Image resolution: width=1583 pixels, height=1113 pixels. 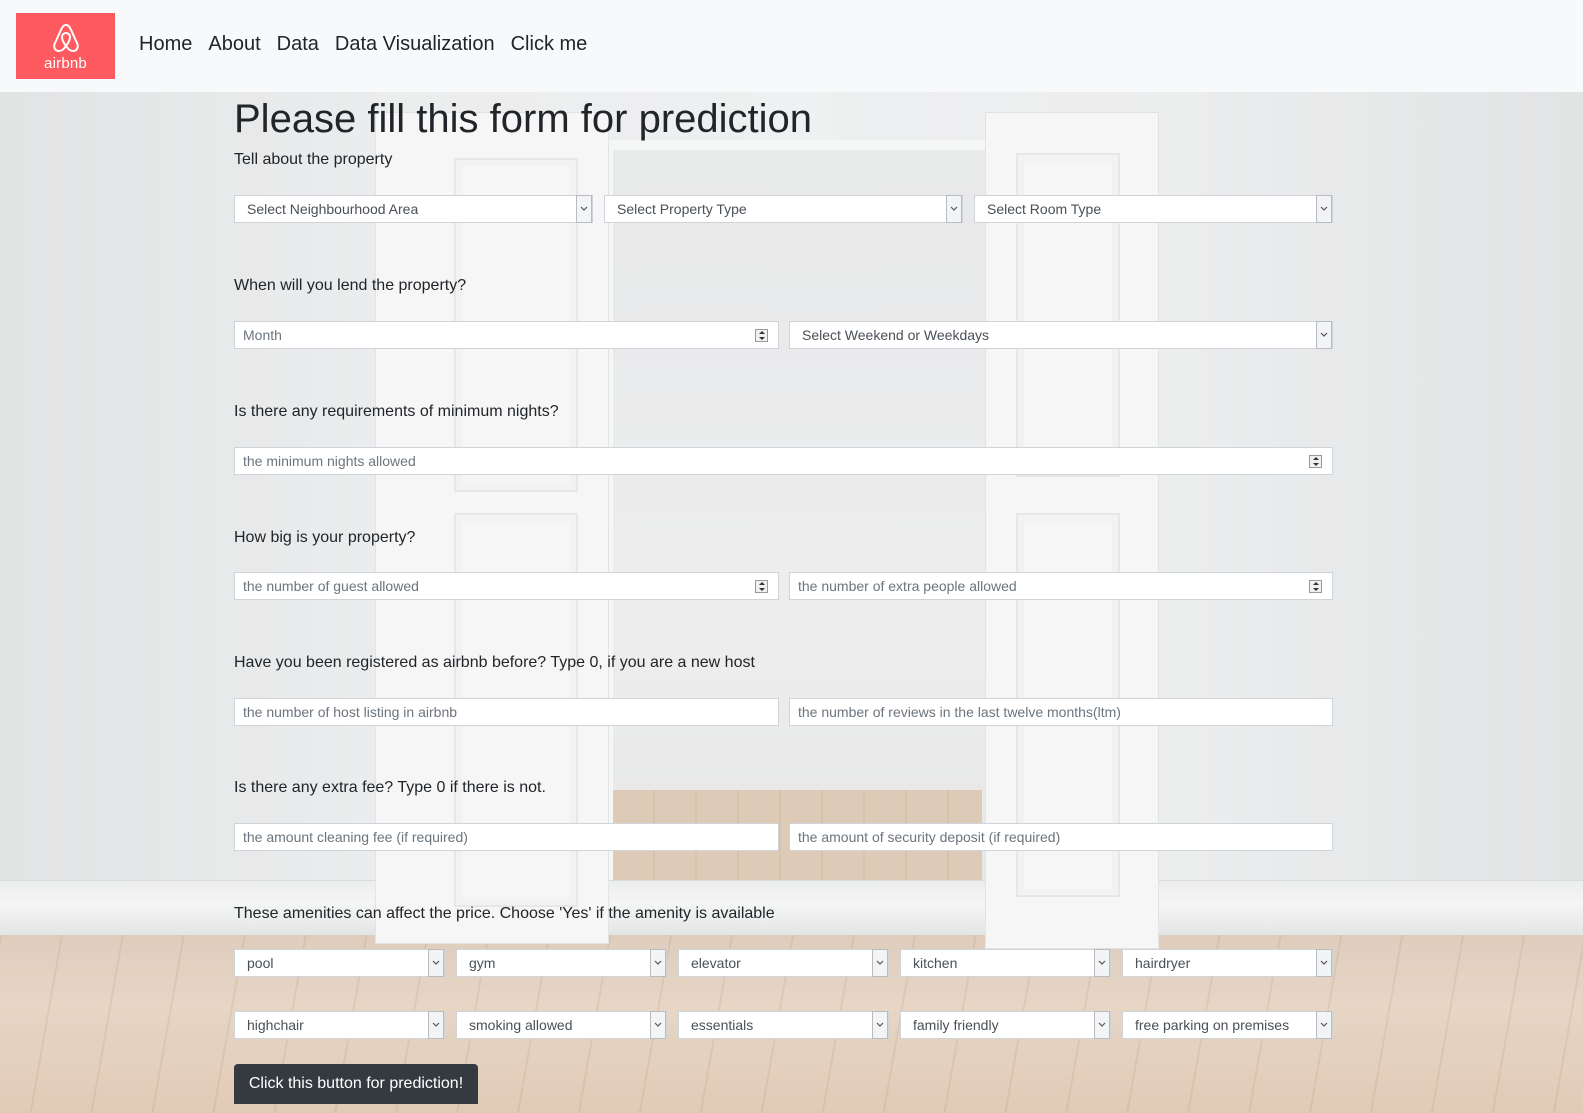 What do you see at coordinates (262, 335) in the screenshot?
I see `month-input-placeholder: Month` at bounding box center [262, 335].